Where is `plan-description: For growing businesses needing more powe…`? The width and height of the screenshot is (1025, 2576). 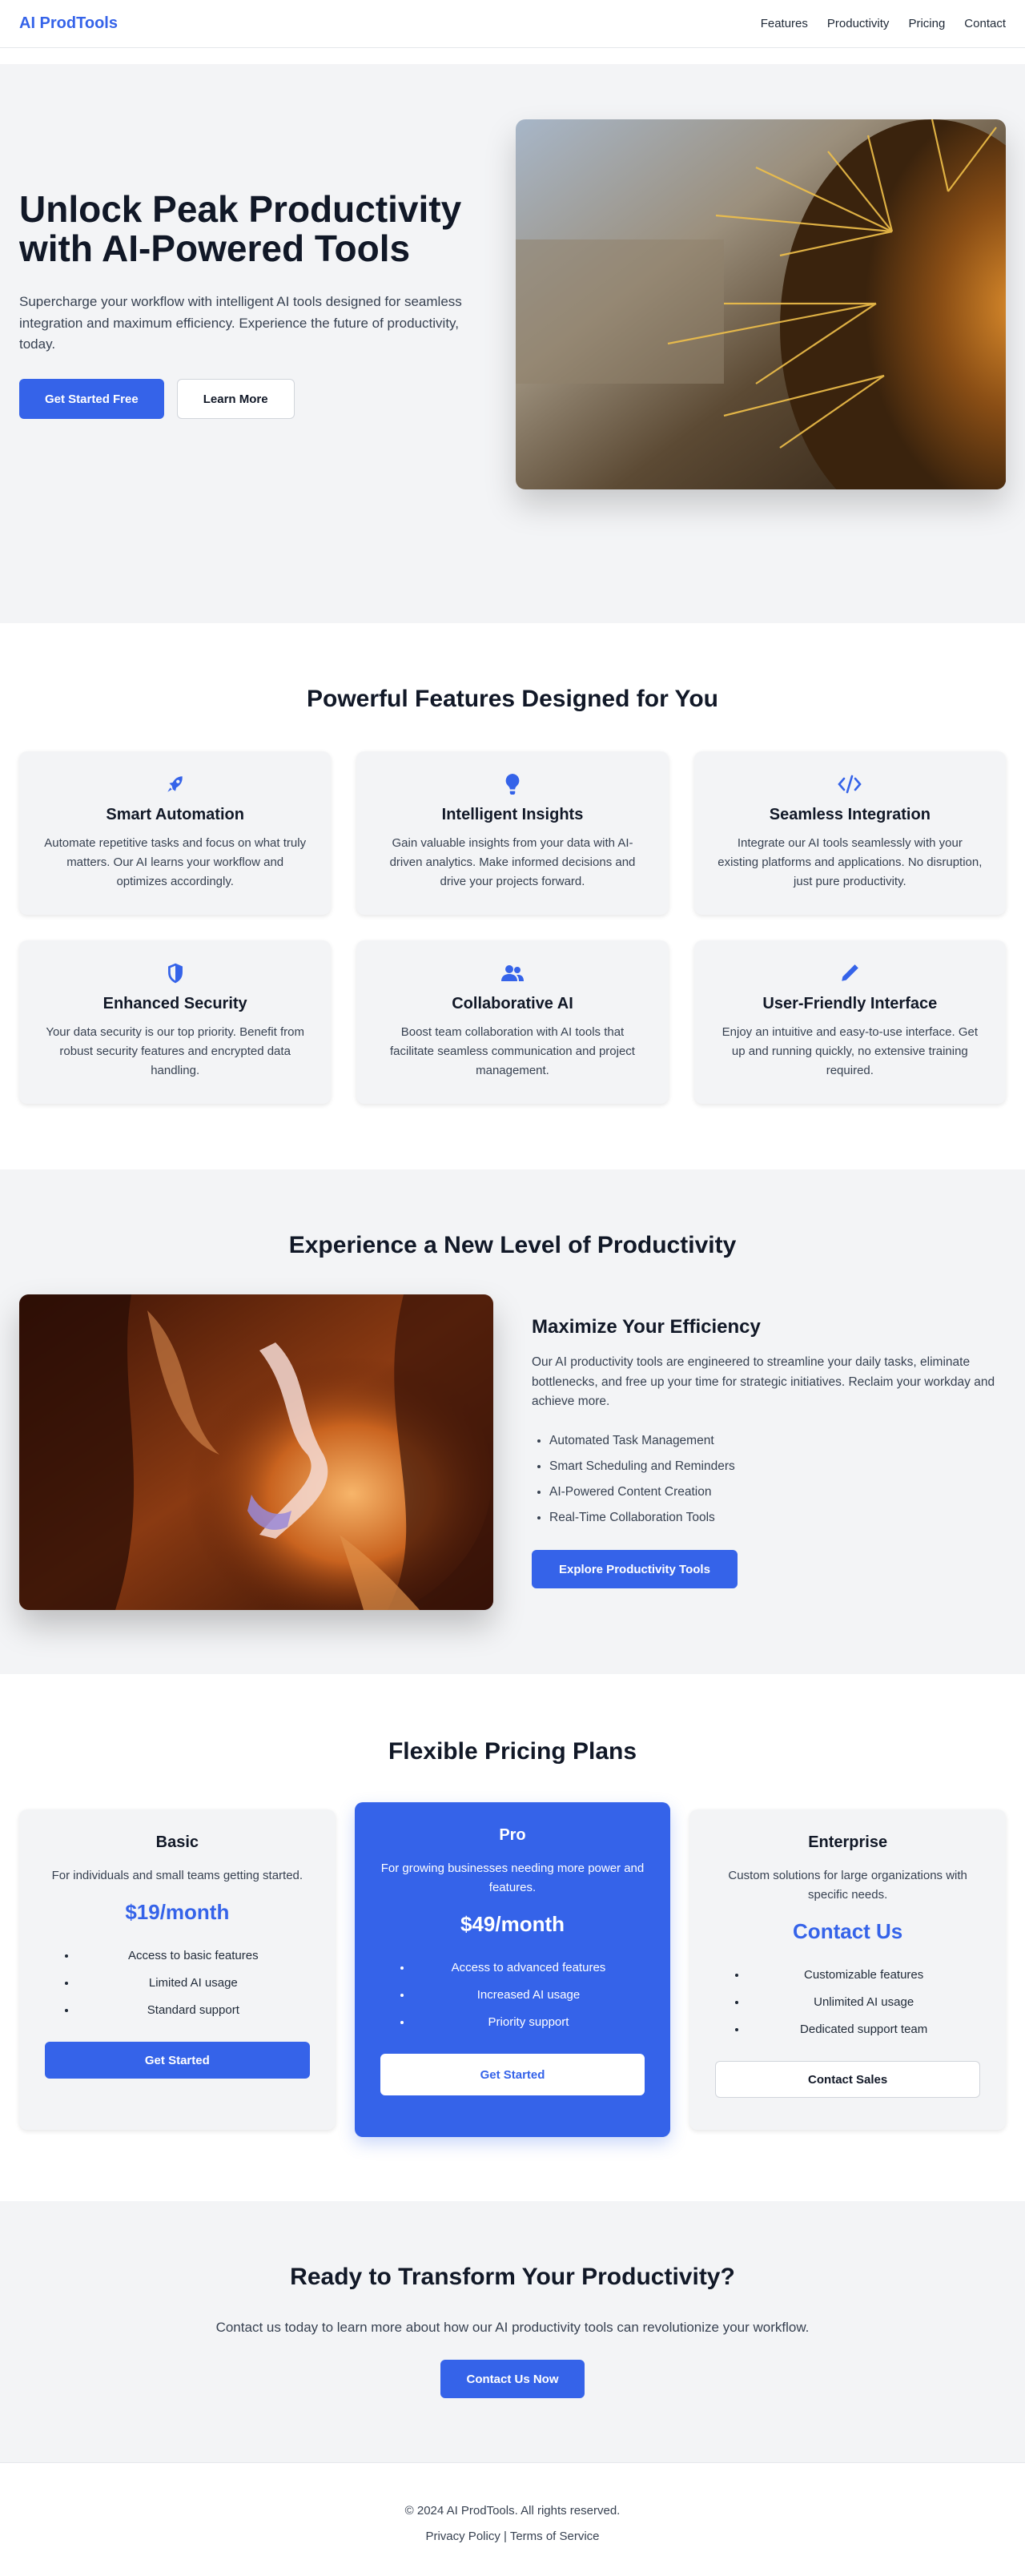
plan-description: For growing businesses needing more powe… is located at coordinates (512, 1878).